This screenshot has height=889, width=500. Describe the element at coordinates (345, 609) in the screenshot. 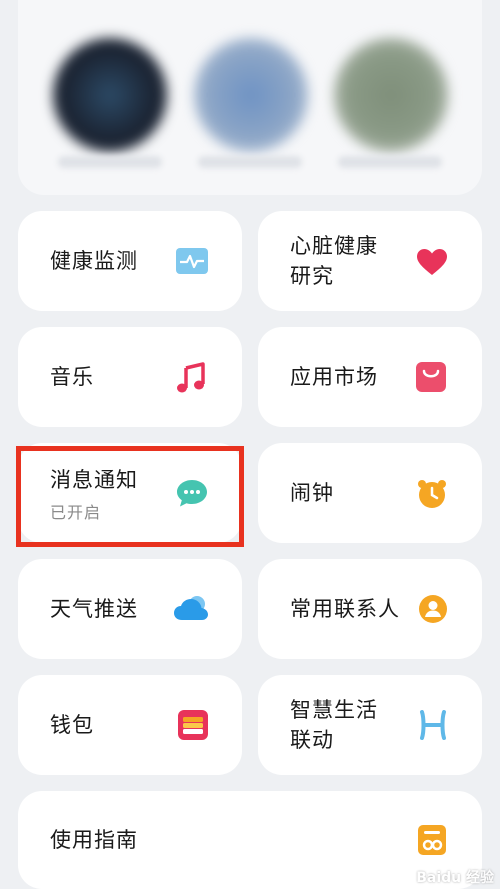

I see `contacts-title: 常用联系人` at that location.